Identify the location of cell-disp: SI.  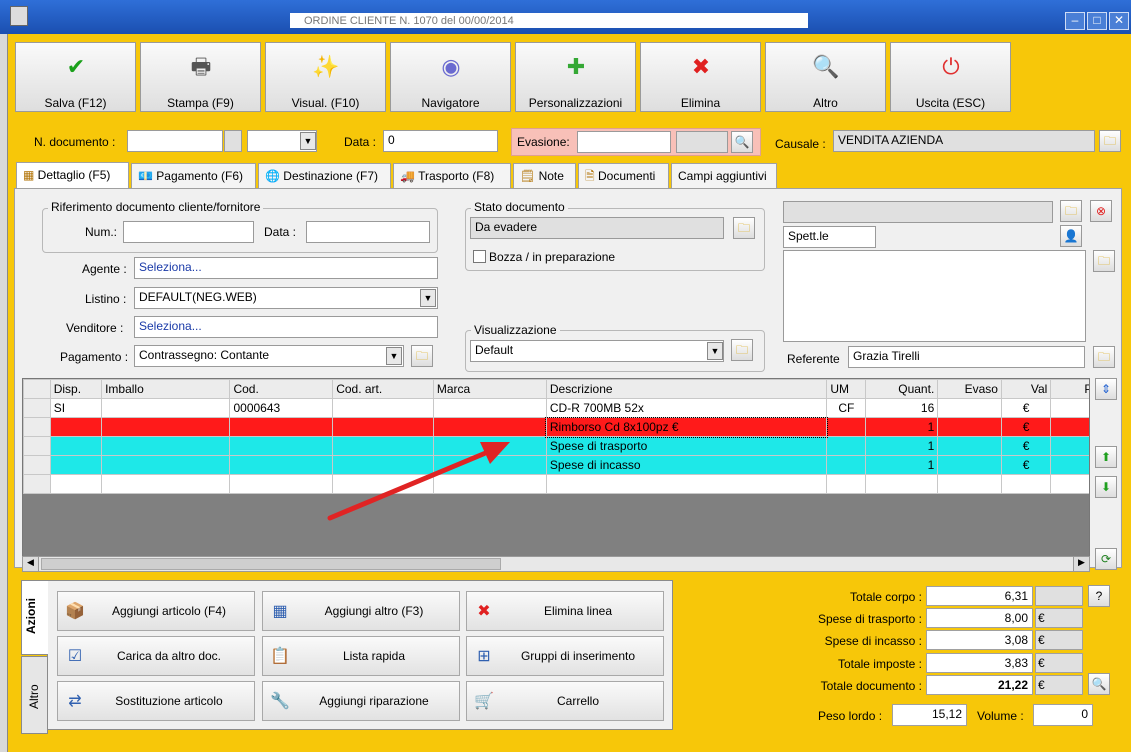
(76, 408).